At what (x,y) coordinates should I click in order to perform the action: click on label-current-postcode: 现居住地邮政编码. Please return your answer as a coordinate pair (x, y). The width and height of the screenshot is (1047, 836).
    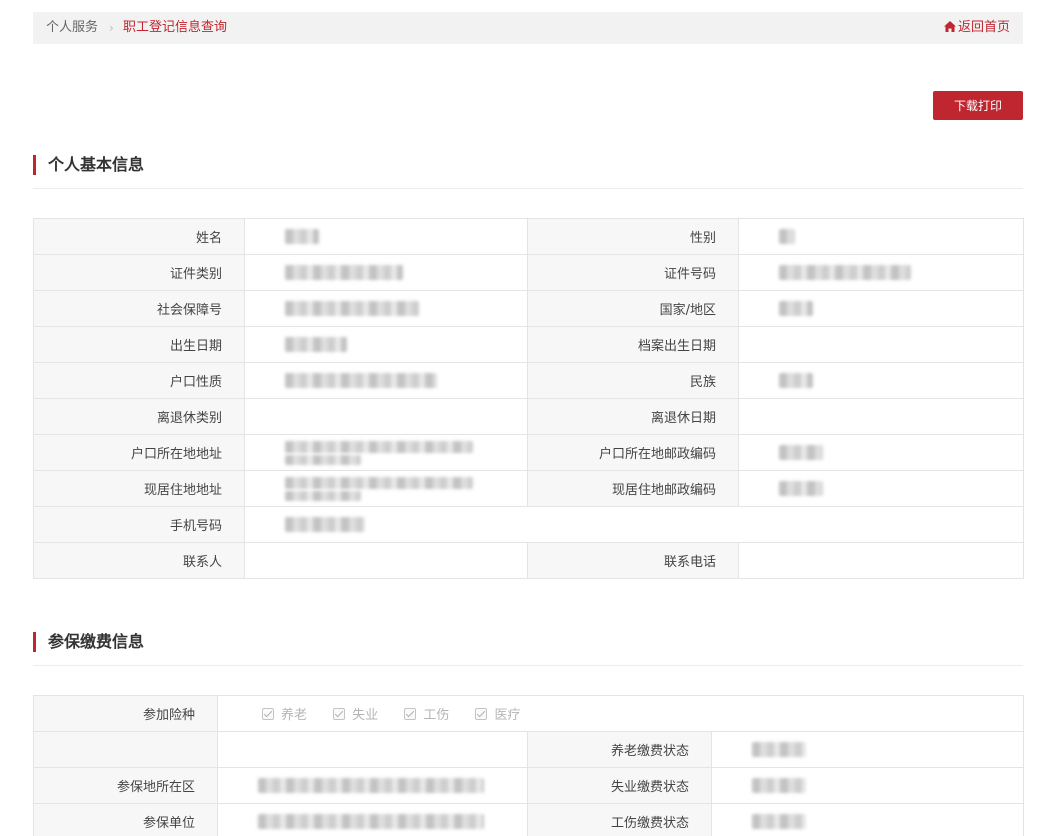
    Looking at the image, I should click on (633, 488).